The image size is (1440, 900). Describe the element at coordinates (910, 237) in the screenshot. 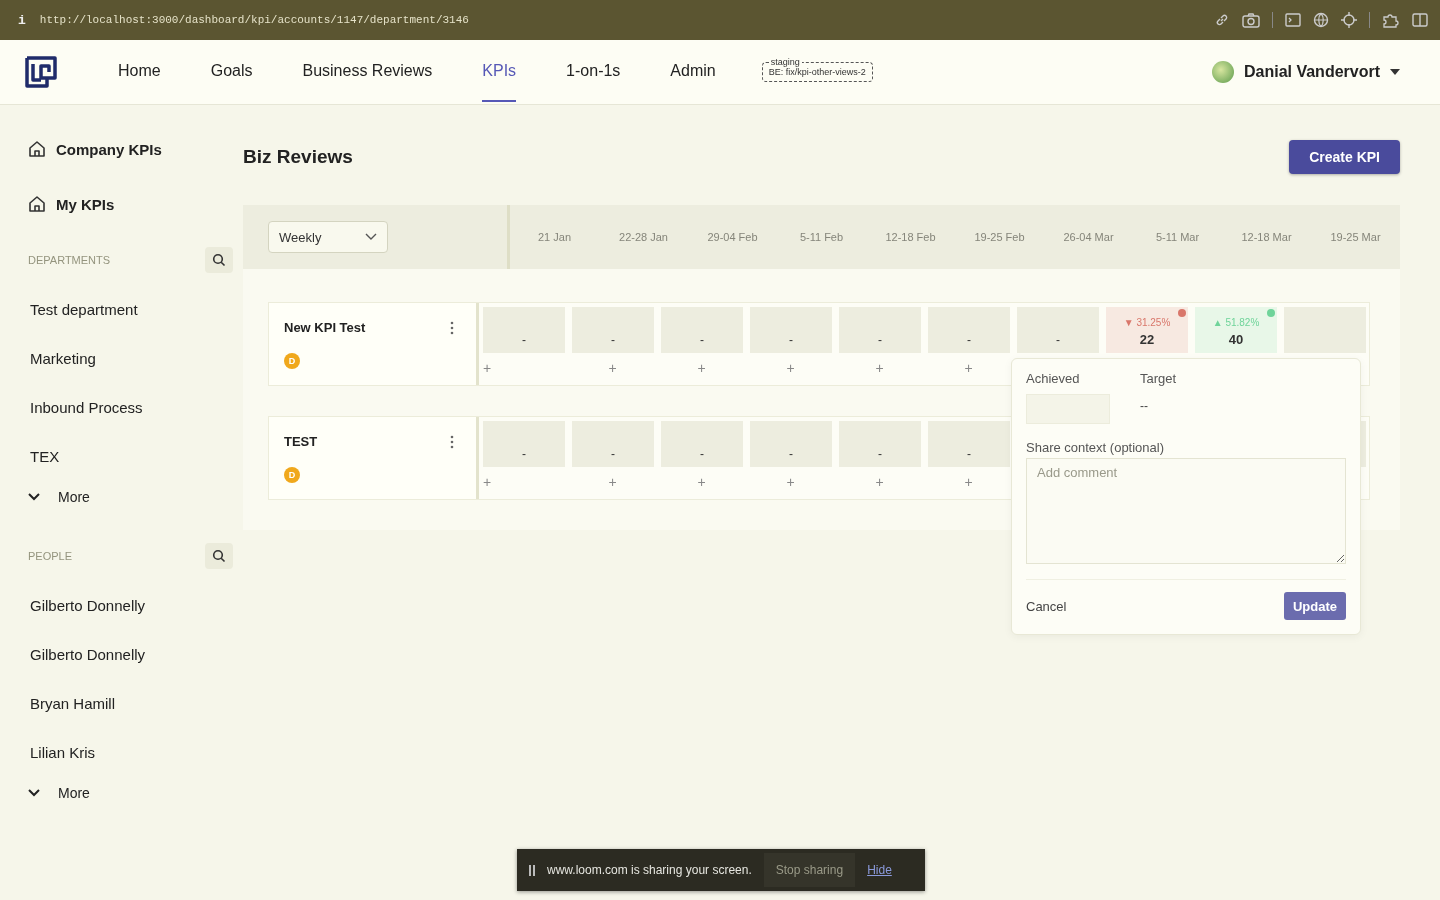

I see `period-label: 12-18 Feb` at that location.